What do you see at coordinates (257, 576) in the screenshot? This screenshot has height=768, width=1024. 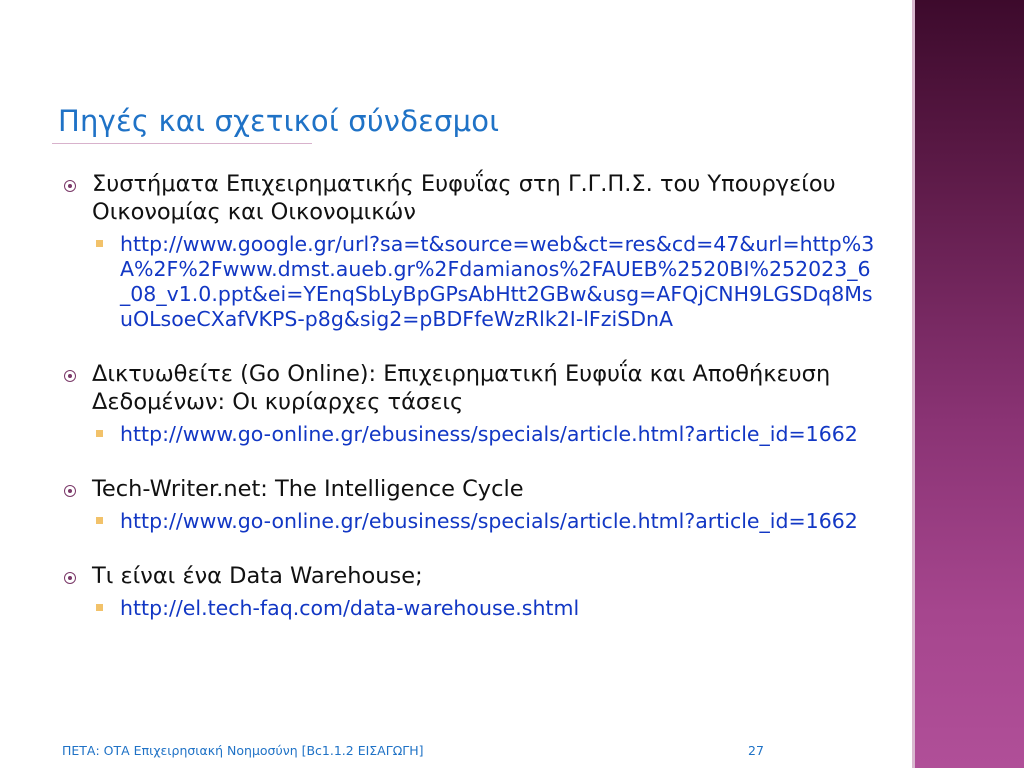 I see `item-heading: Τι είναι ένα Data Warehouse;` at bounding box center [257, 576].